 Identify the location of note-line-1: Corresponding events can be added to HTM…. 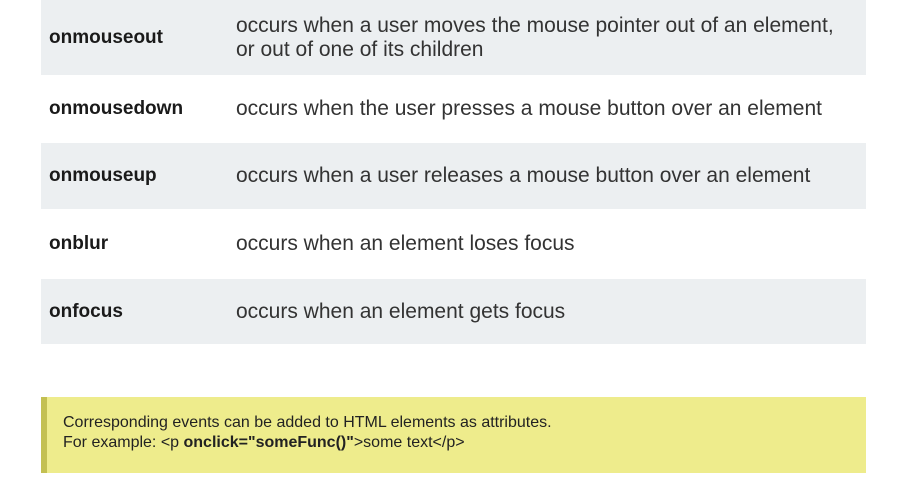
(307, 422).